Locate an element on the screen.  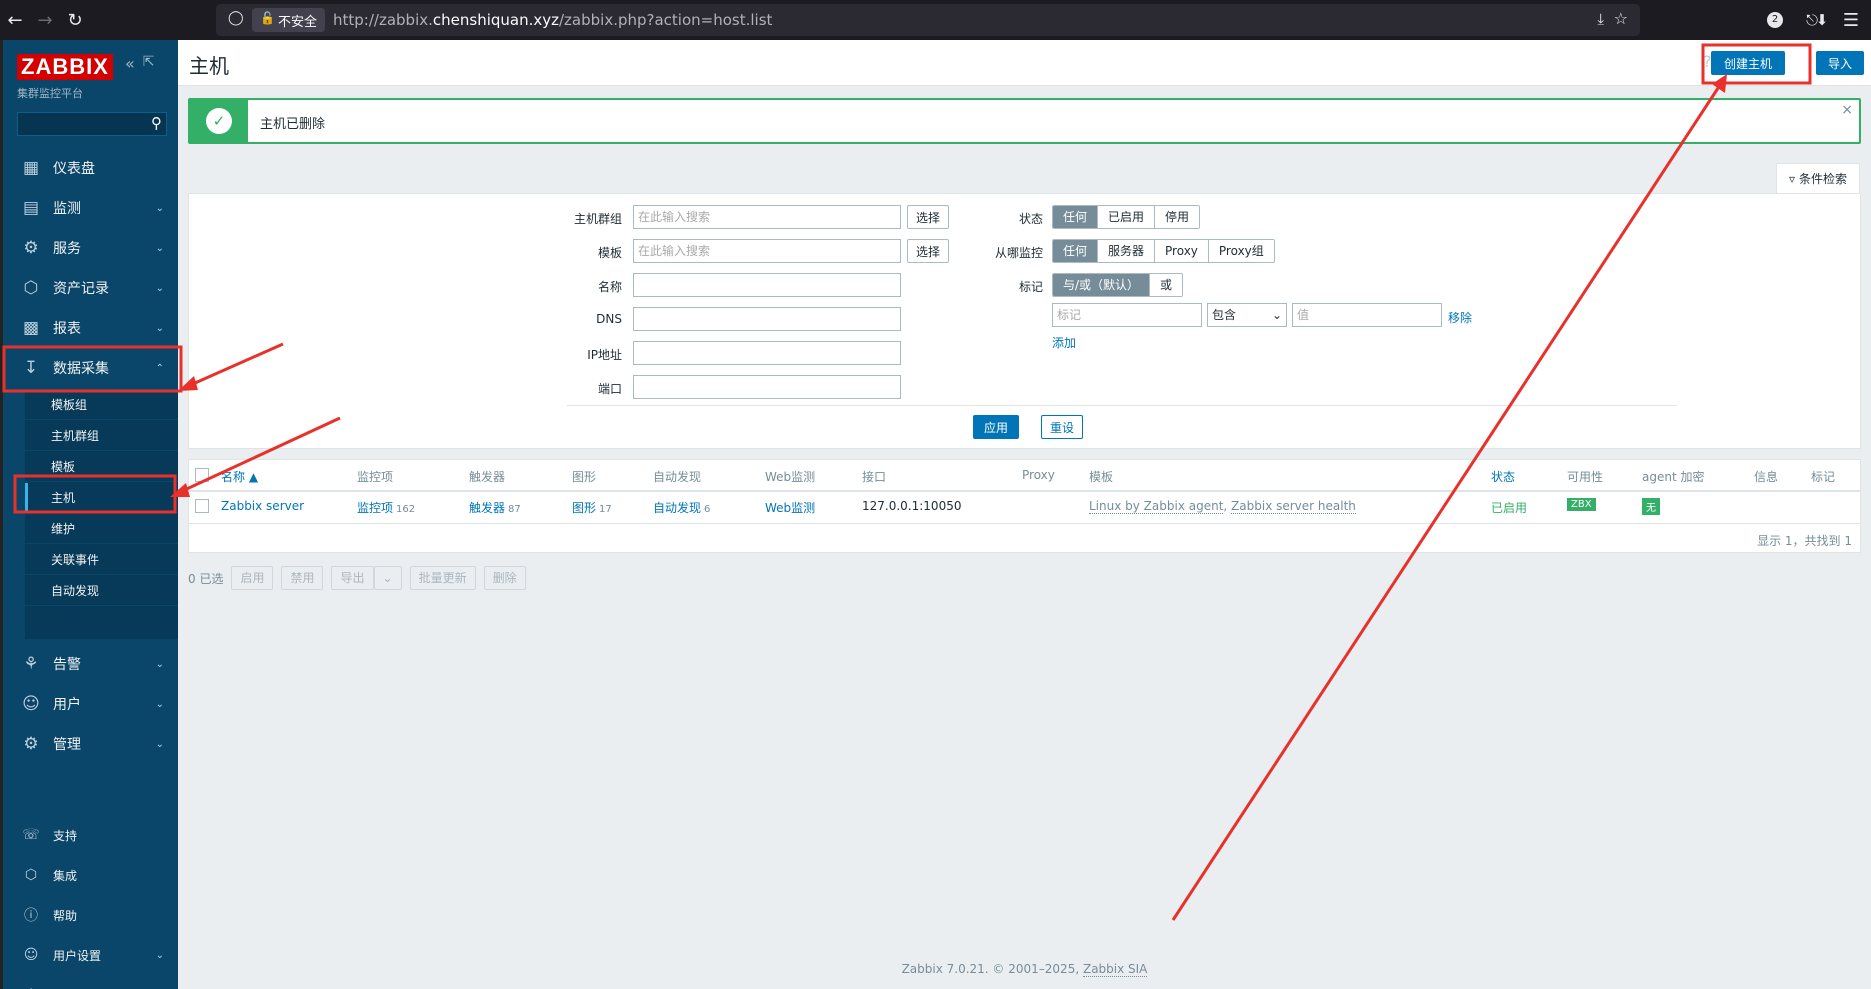
submenu-template-groups: 模板组 is located at coordinates (101, 405).